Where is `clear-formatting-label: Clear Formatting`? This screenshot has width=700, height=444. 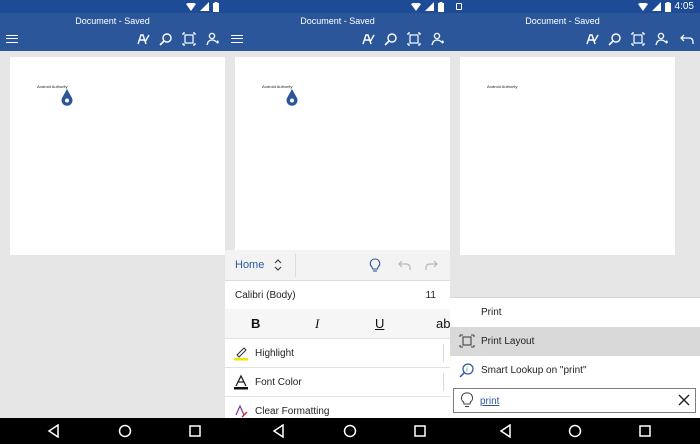
clear-formatting-label: Clear Formatting is located at coordinates (292, 411).